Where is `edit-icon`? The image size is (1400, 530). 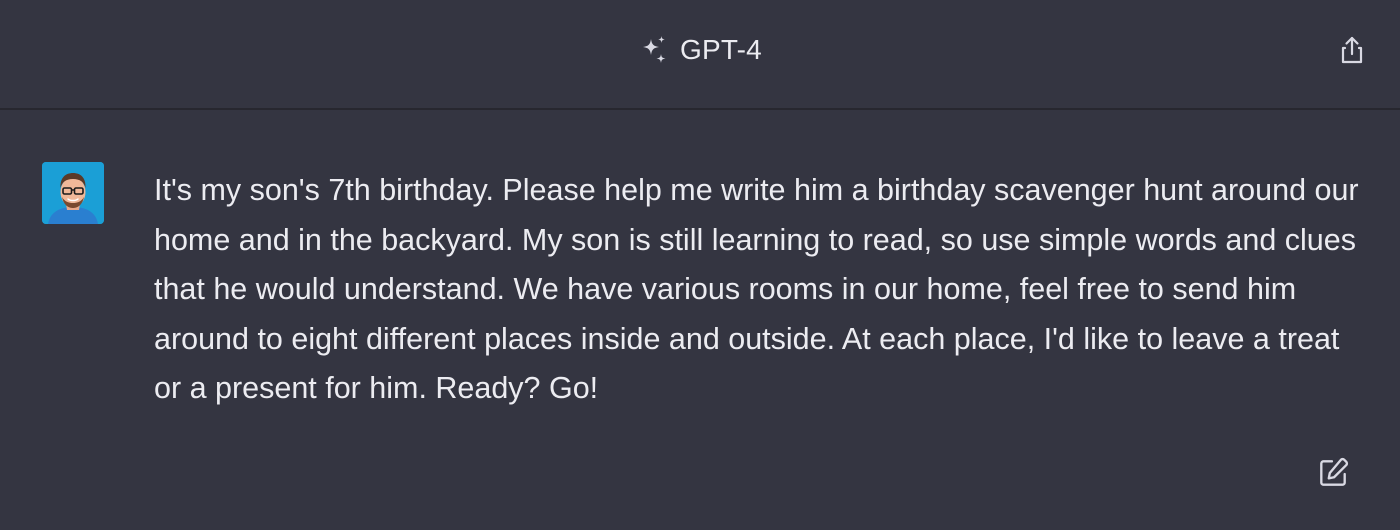 edit-icon is located at coordinates (1333, 473).